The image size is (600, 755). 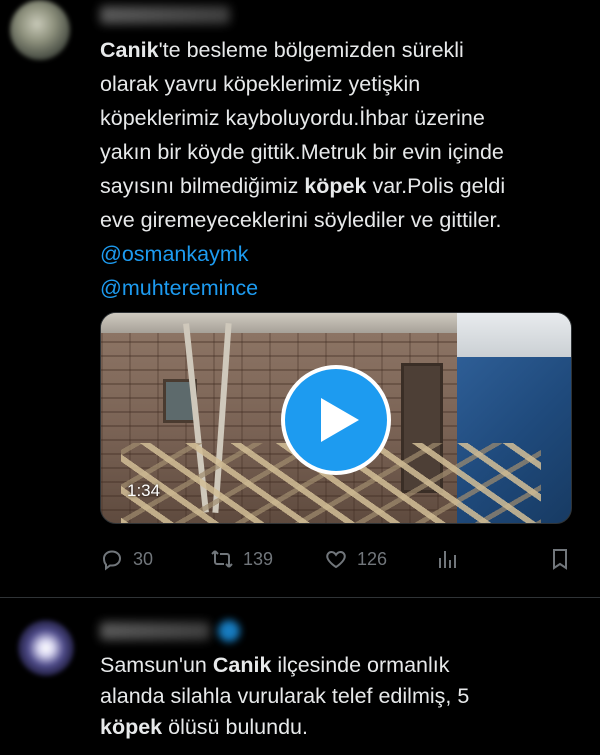 What do you see at coordinates (222, 559) in the screenshot?
I see `retweet-icon` at bounding box center [222, 559].